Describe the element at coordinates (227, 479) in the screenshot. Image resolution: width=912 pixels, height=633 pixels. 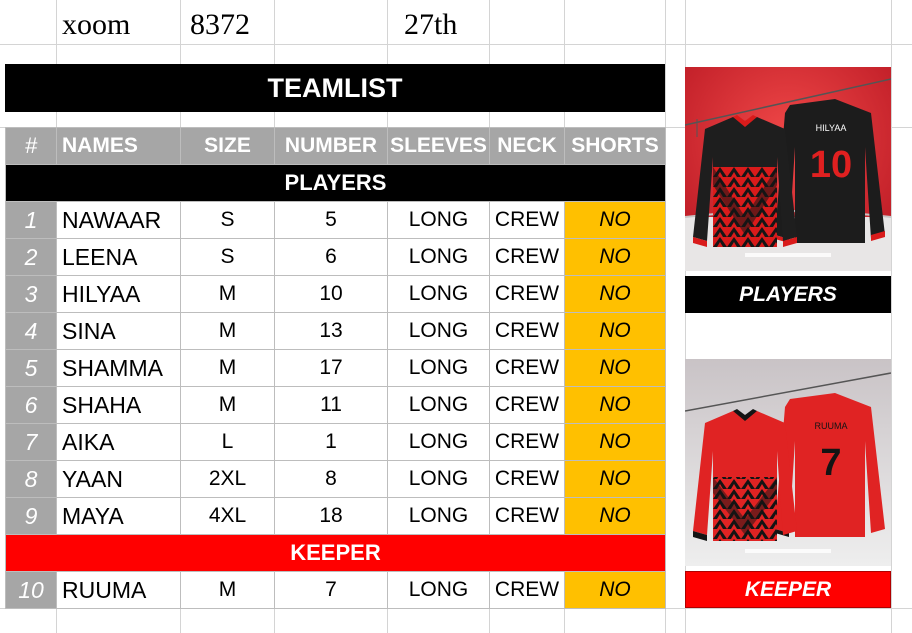
I see `cell-size: 2XL` at that location.